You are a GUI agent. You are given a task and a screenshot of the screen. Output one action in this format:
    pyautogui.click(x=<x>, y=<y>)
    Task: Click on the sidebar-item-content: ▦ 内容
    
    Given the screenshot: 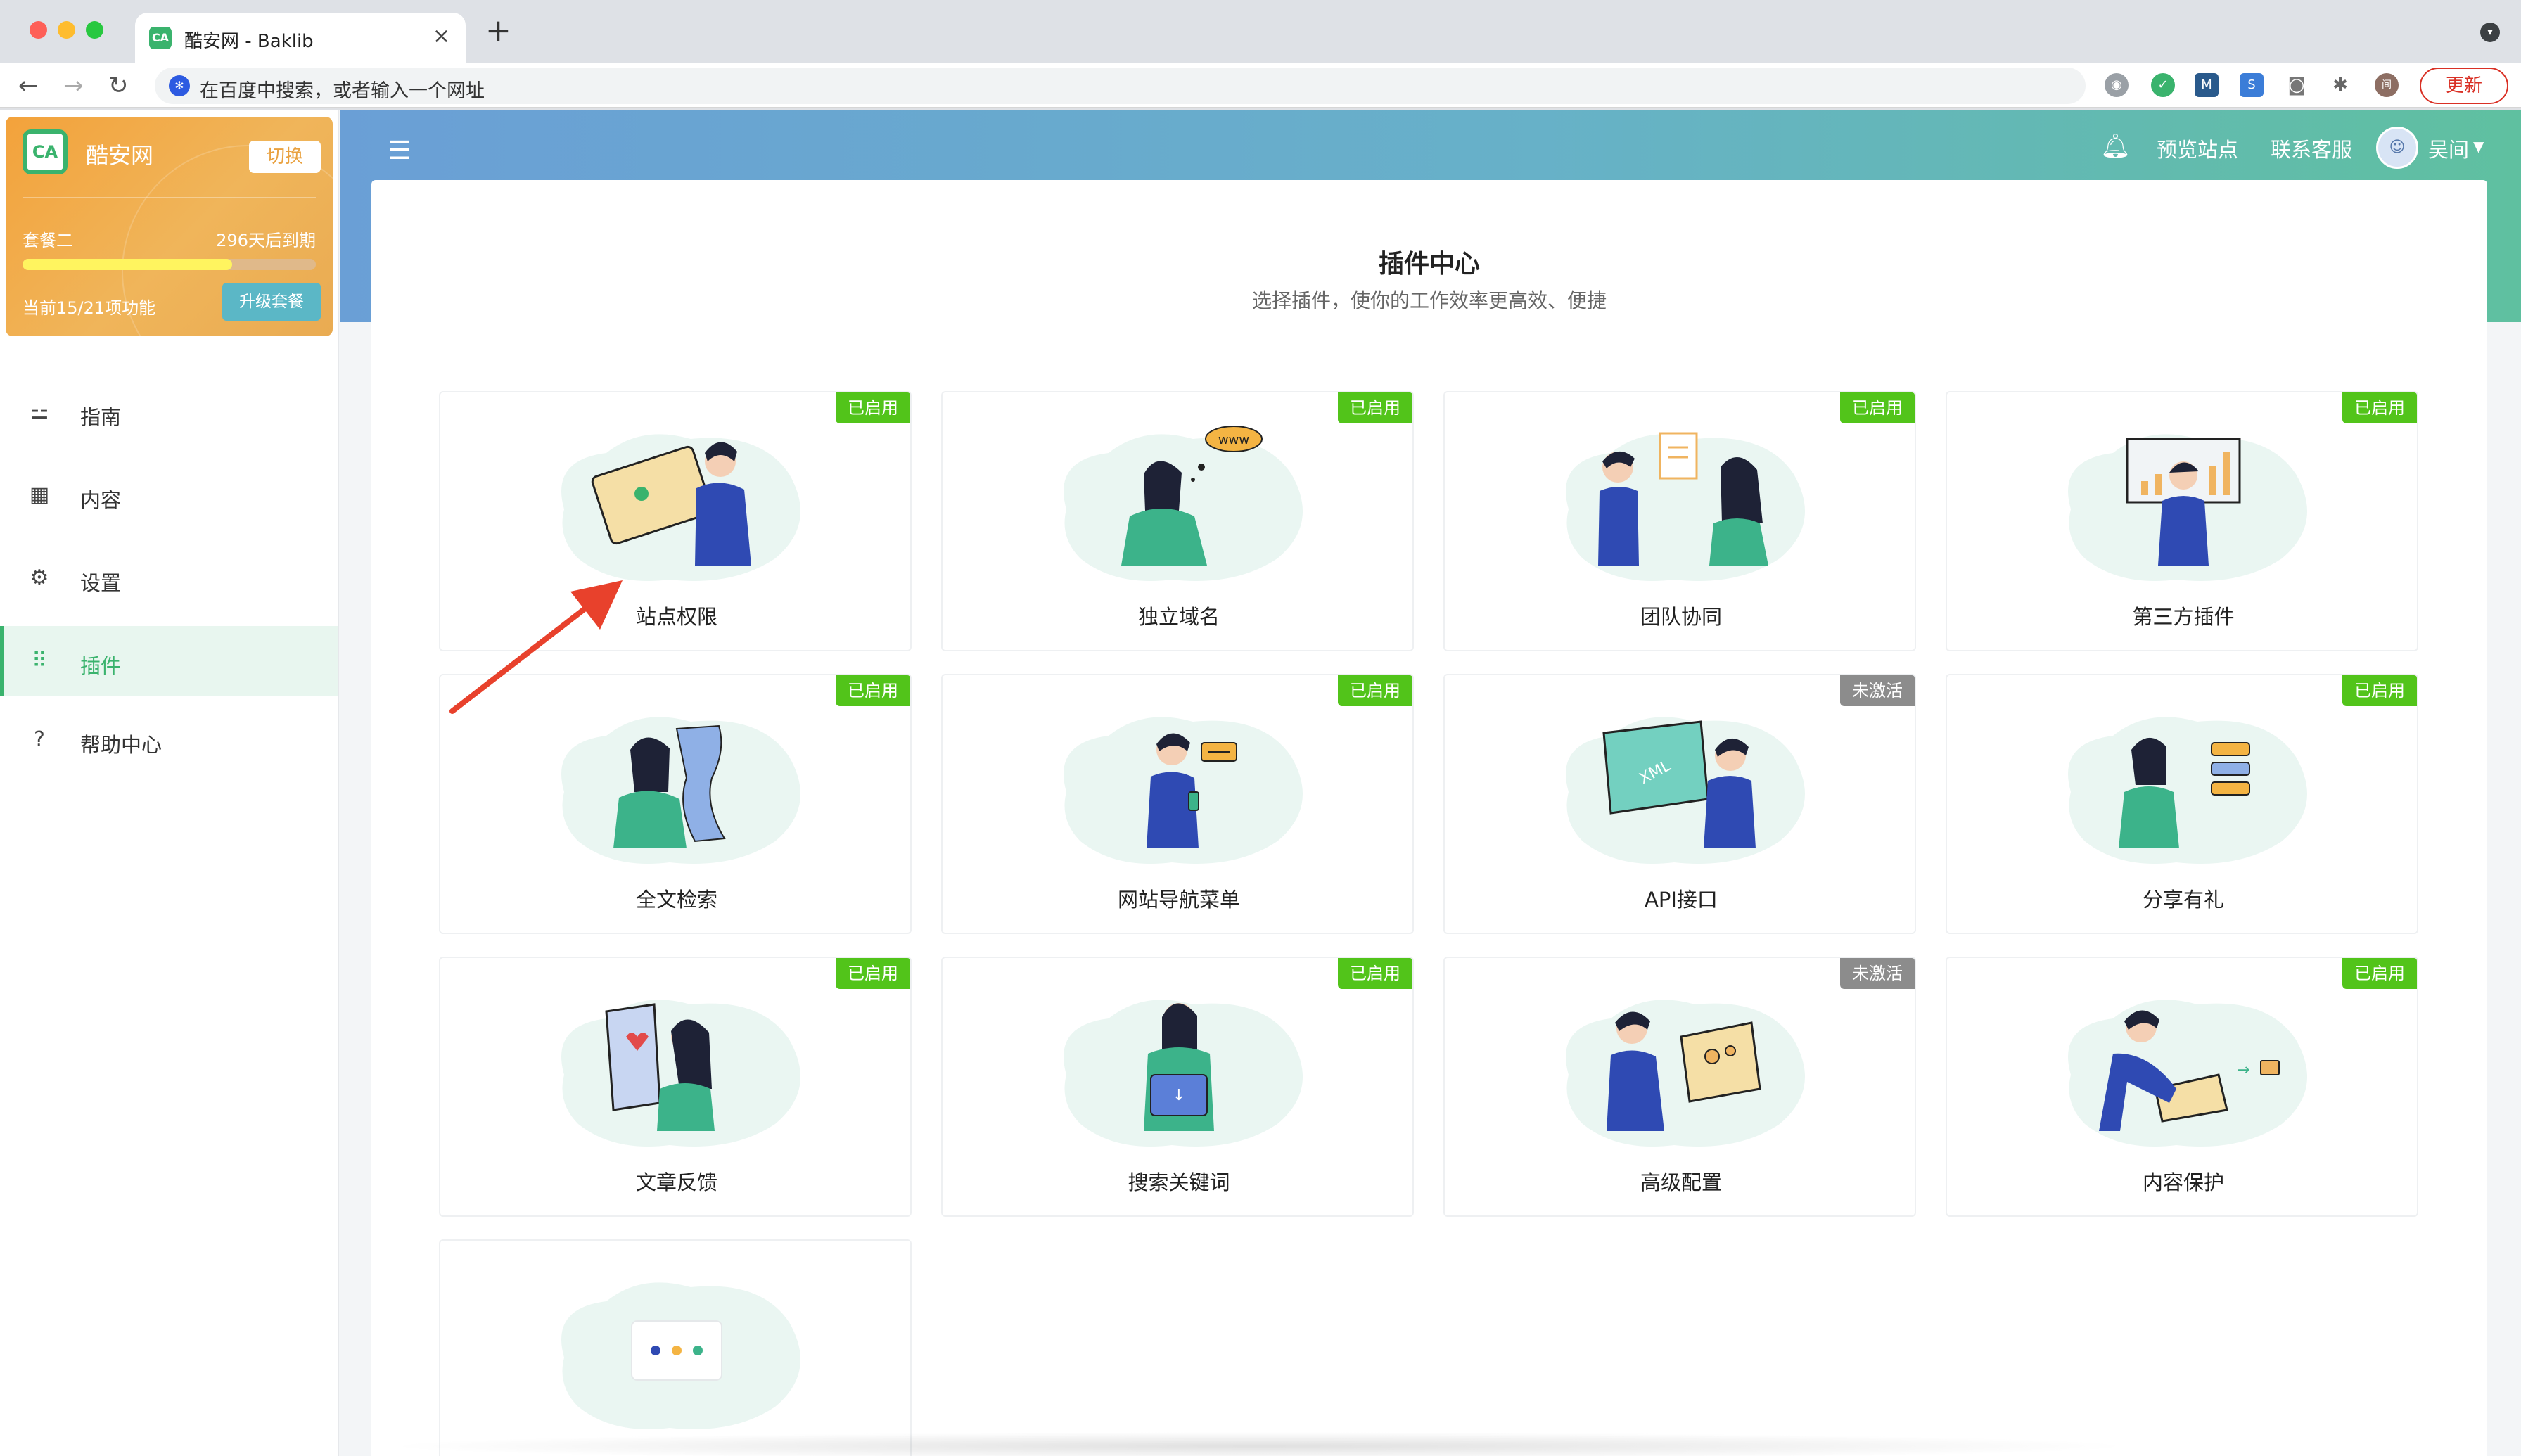 What is the action you would take?
    pyautogui.click(x=169, y=495)
    